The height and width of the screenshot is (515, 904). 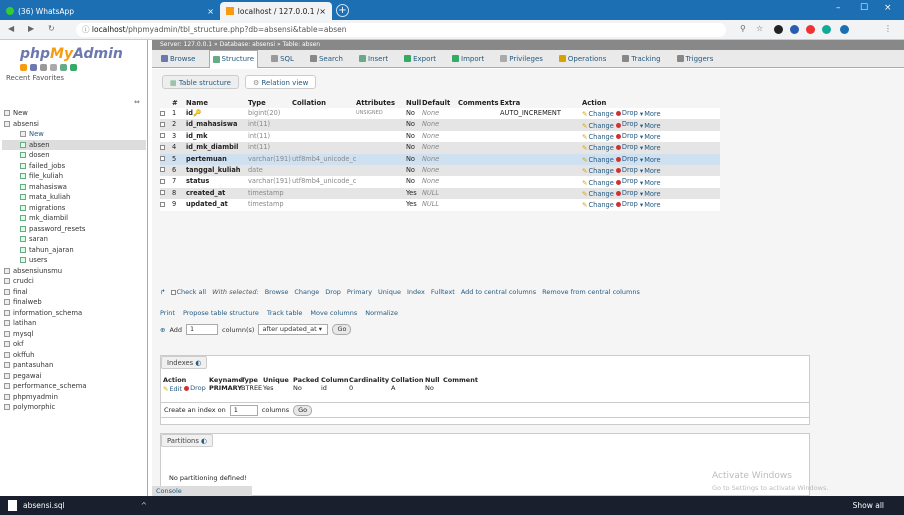 I want to click on tree-item-okffuh: okffuh, so click(x=74, y=355).